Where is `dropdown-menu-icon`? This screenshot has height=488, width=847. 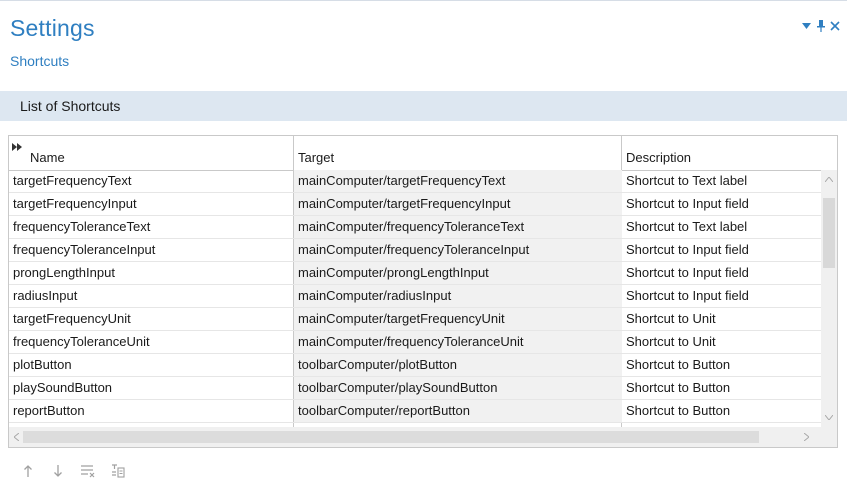 dropdown-menu-icon is located at coordinates (806, 26).